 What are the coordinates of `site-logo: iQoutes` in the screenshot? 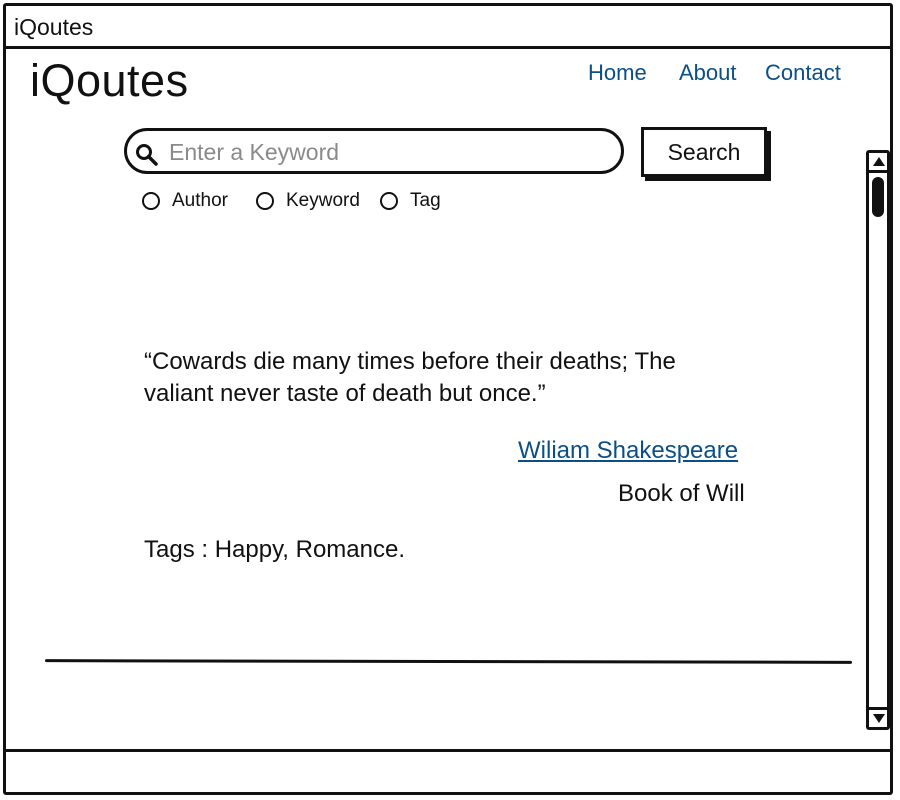 It's located at (109, 81).